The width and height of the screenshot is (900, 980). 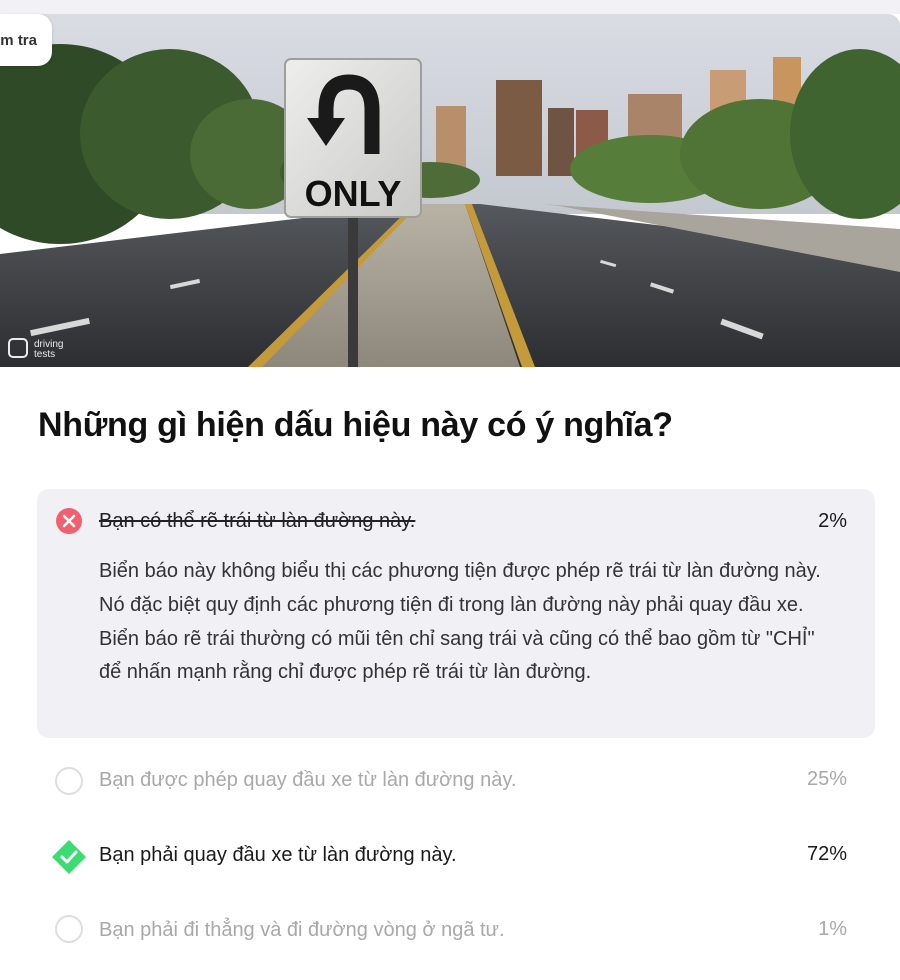 What do you see at coordinates (44, 354) in the screenshot?
I see `watermark-line2: tests` at bounding box center [44, 354].